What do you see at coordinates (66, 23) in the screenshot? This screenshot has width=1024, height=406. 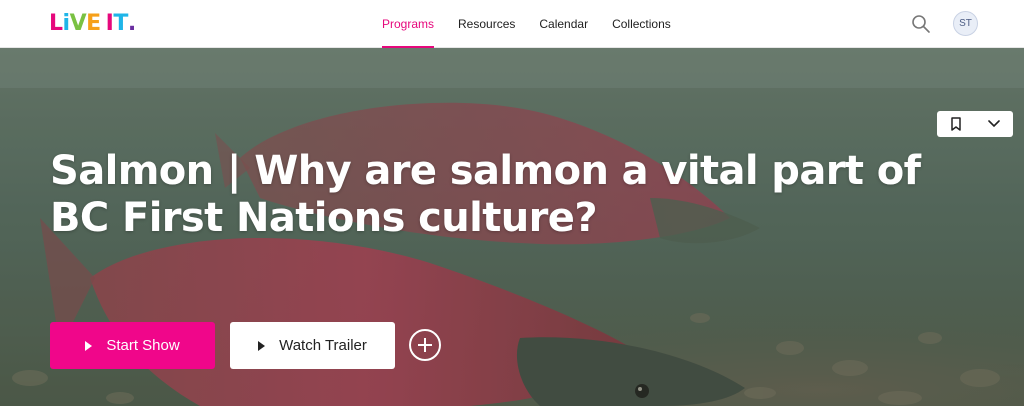 I see `logo-letter: i` at bounding box center [66, 23].